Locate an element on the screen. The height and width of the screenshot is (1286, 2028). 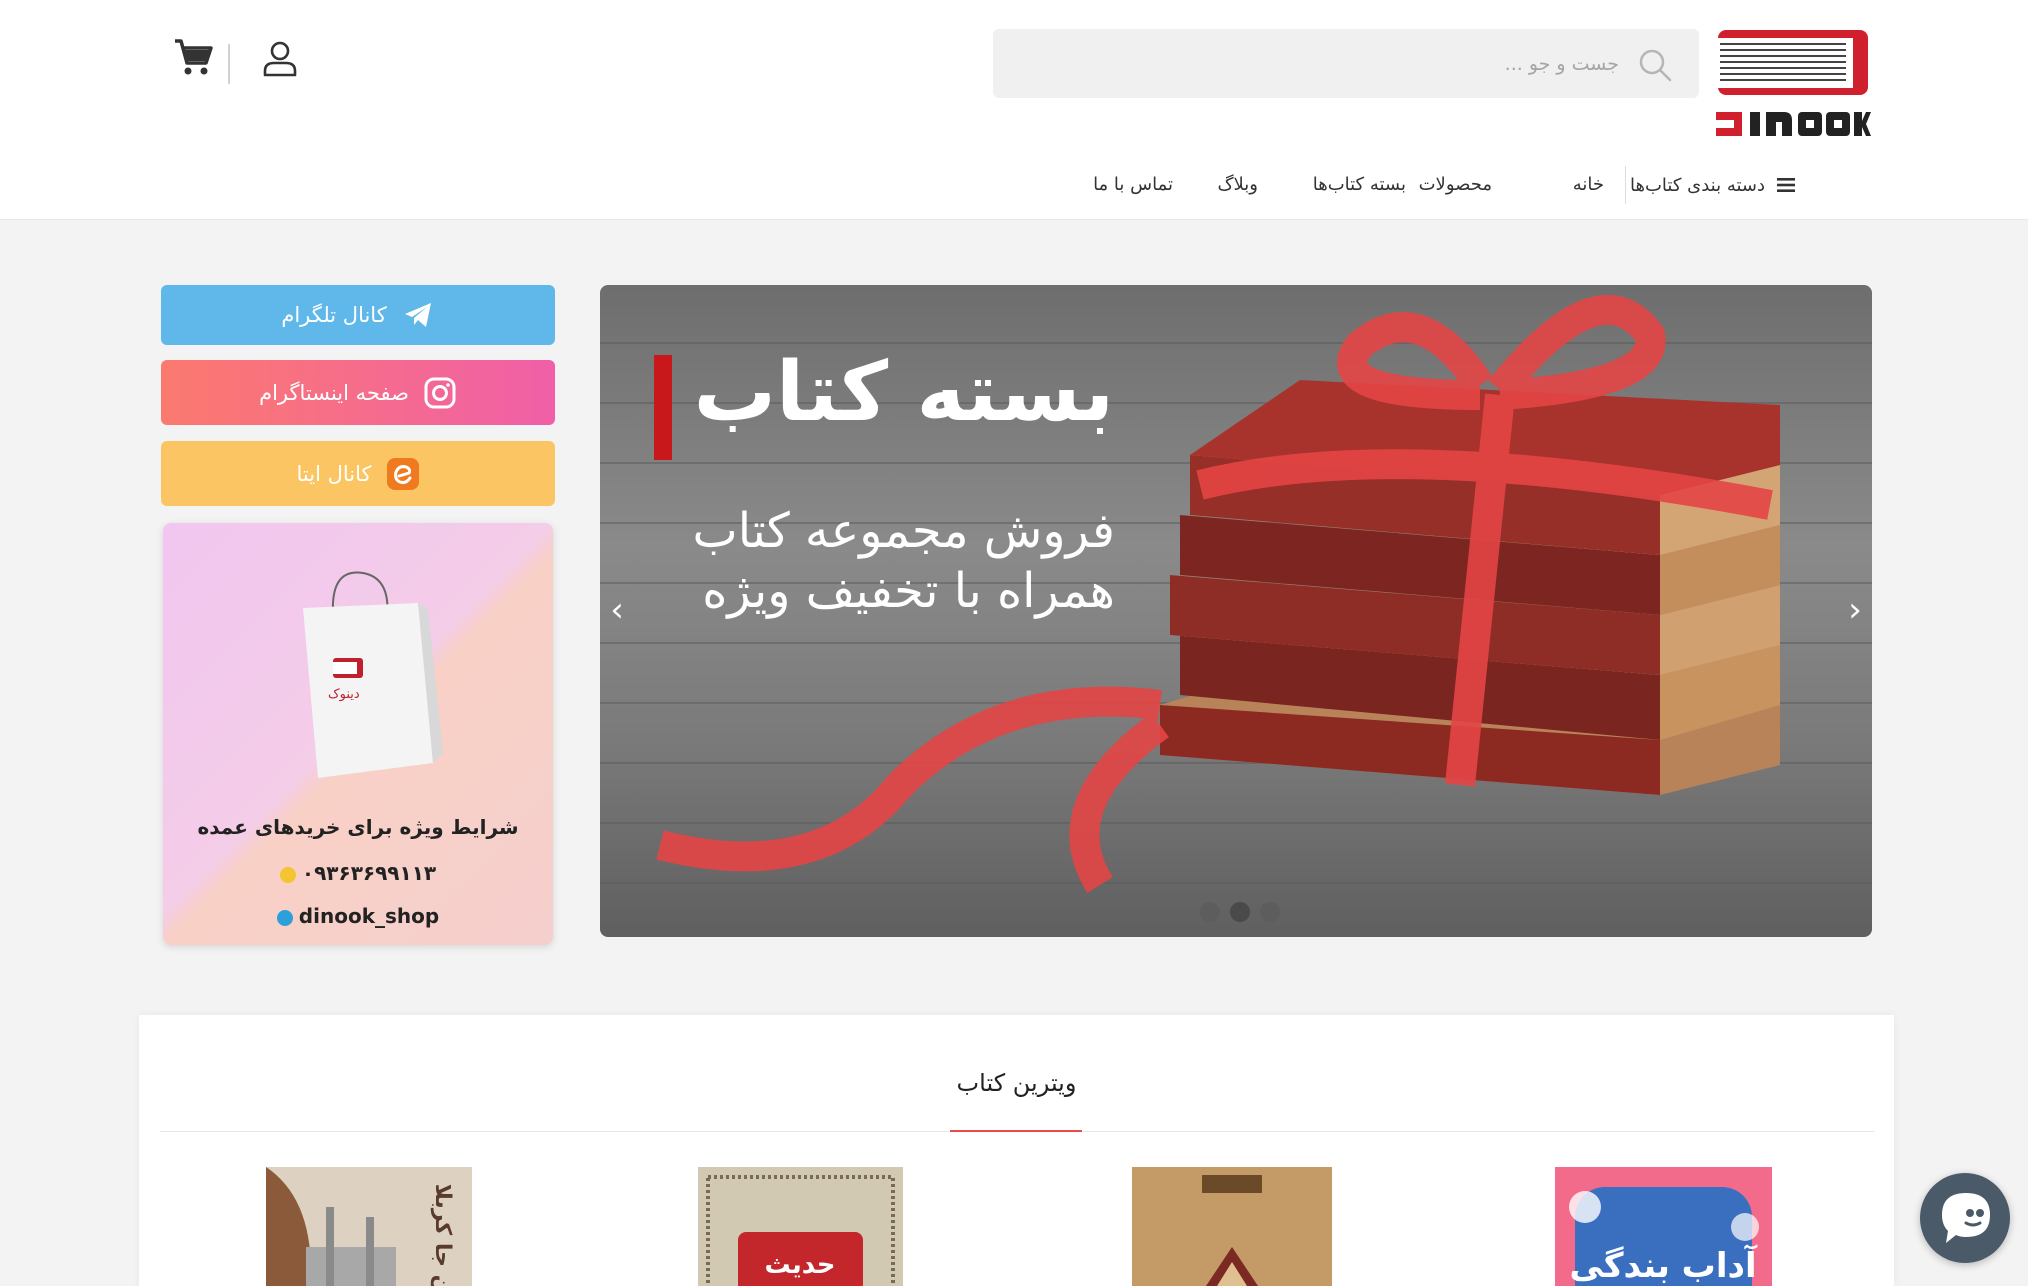
showcase-title: ویترین کتاب is located at coordinates (1016, 1083).